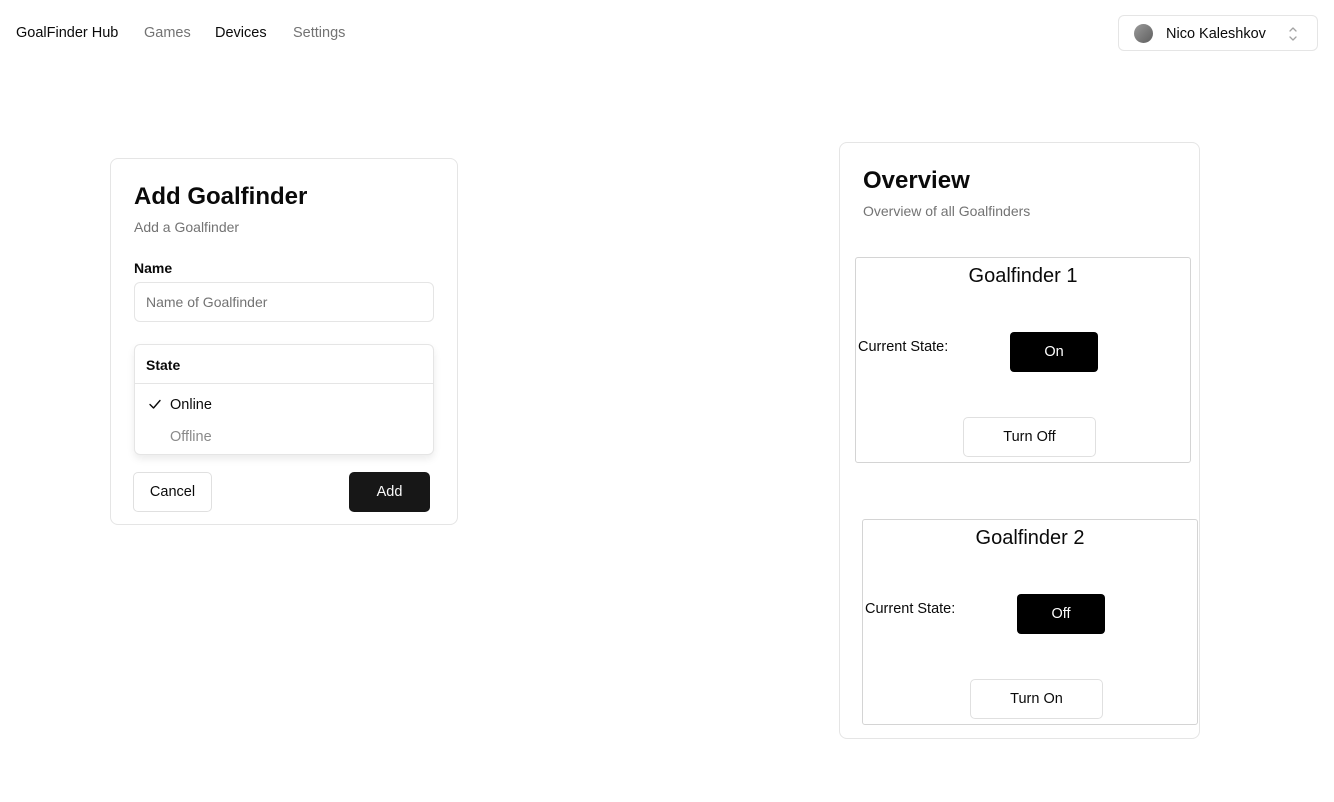  Describe the element at coordinates (1293, 34) in the screenshot. I see `chevron-up-down-icon` at that location.